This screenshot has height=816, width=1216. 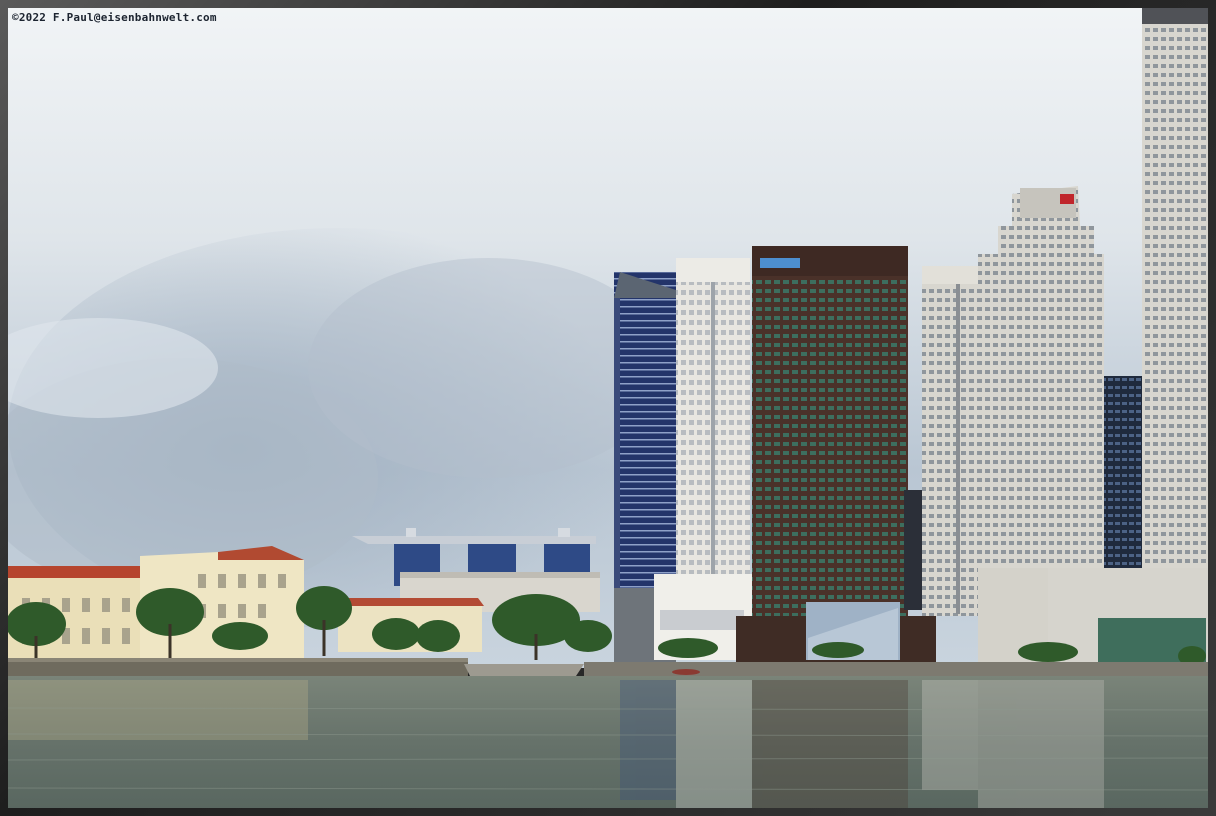 I want to click on copyright-watermark: ©2022 F.Paul@eisenbahnwelt.com, so click(x=114, y=17).